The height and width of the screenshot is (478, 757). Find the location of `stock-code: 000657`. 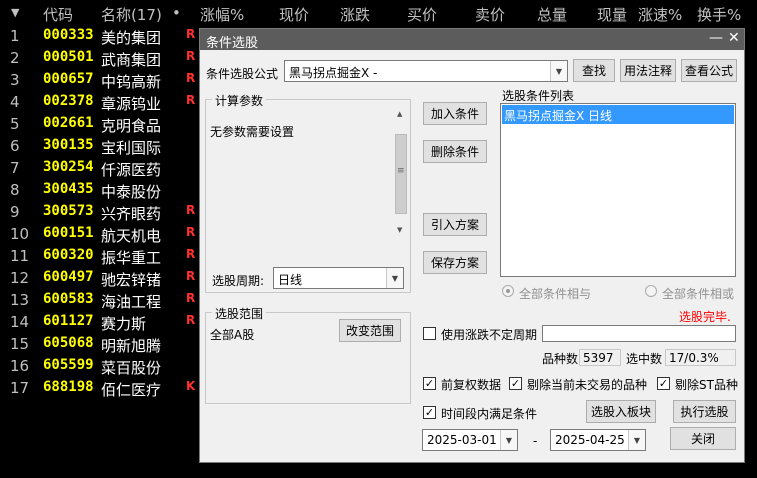

stock-code: 000657 is located at coordinates (68, 79).